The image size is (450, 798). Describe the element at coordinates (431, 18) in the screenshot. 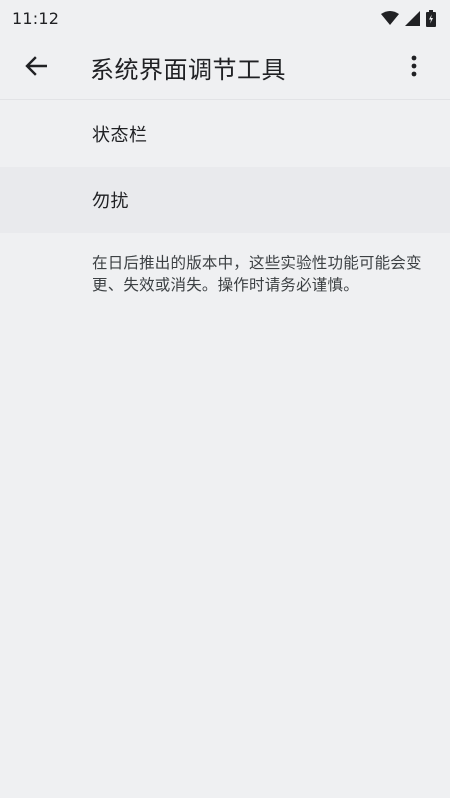

I see `battery-icon` at that location.